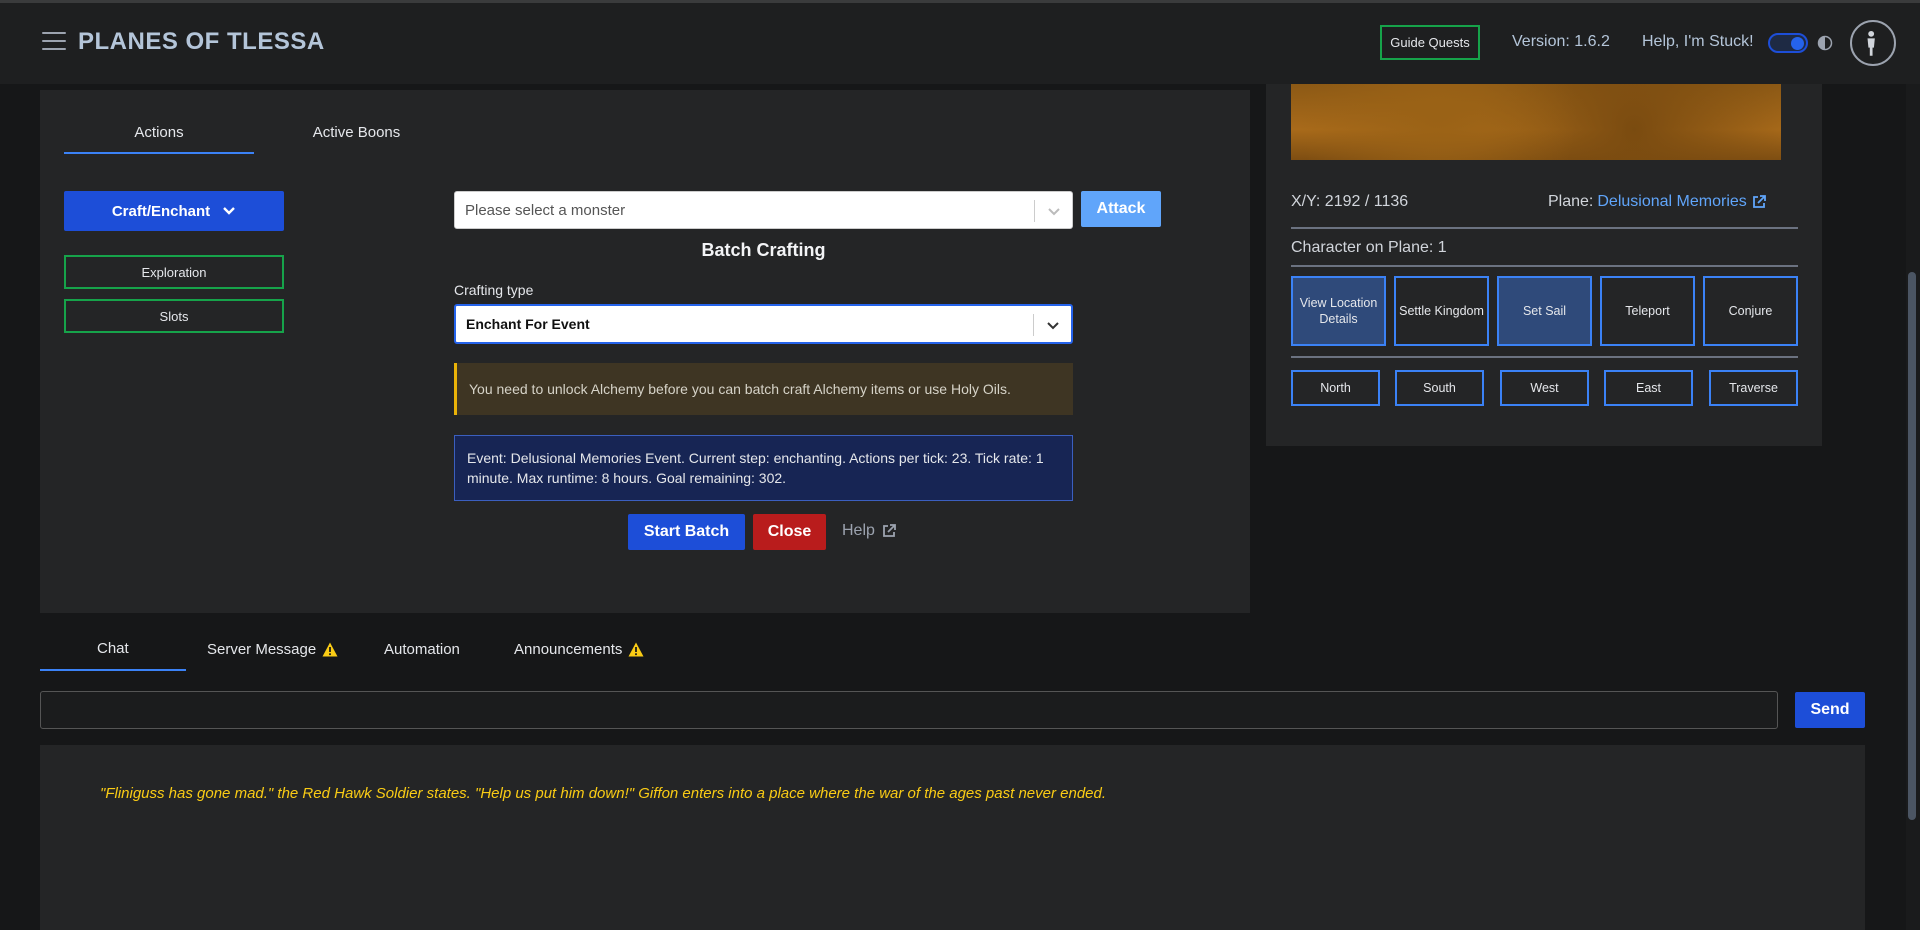  Describe the element at coordinates (1788, 43) in the screenshot. I see `theme-toggle` at that location.